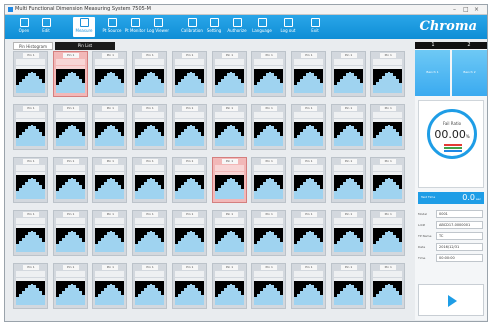  What do you see at coordinates (112, 27) in the screenshot?
I see `toolbar-button-pt-source: Pt Source` at bounding box center [112, 27].